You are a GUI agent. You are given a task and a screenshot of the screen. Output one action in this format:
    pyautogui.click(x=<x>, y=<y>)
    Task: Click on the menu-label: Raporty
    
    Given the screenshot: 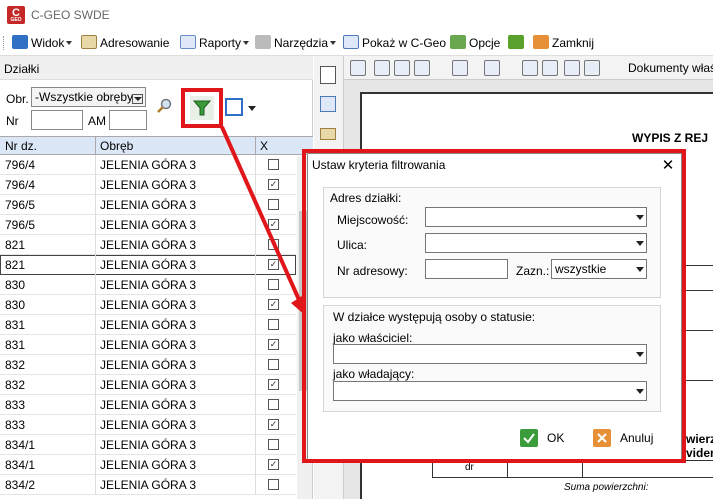 What is the action you would take?
    pyautogui.click(x=220, y=43)
    